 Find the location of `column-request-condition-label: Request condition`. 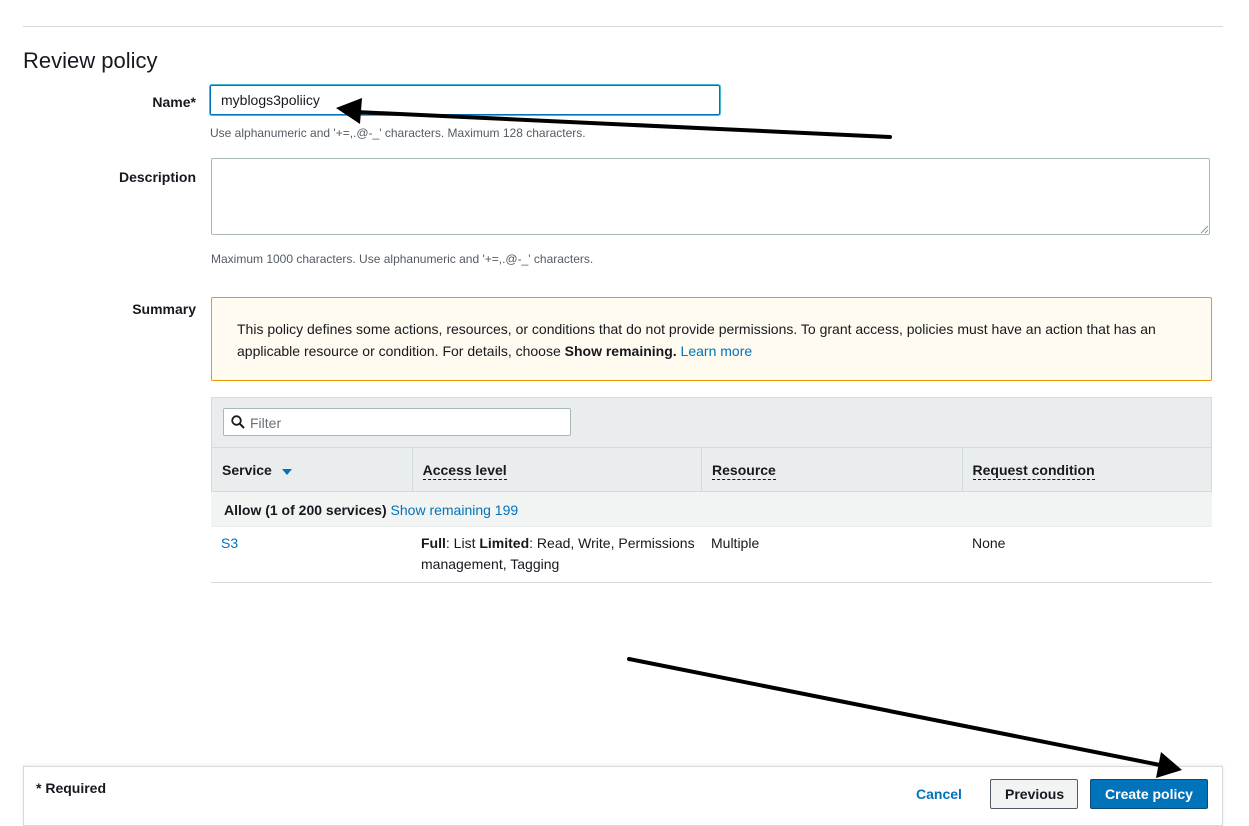

column-request-condition-label: Request condition is located at coordinates (1033, 471).